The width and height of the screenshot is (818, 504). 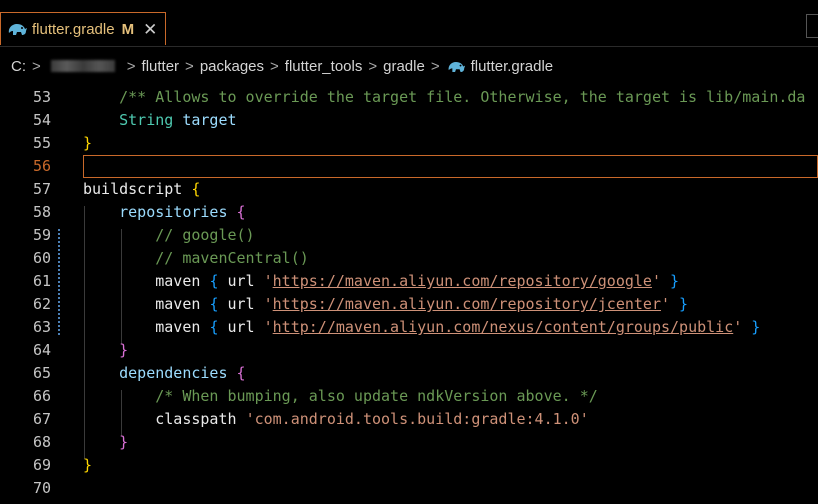 What do you see at coordinates (137, 189) in the screenshot?
I see `code-token: buildscript` at bounding box center [137, 189].